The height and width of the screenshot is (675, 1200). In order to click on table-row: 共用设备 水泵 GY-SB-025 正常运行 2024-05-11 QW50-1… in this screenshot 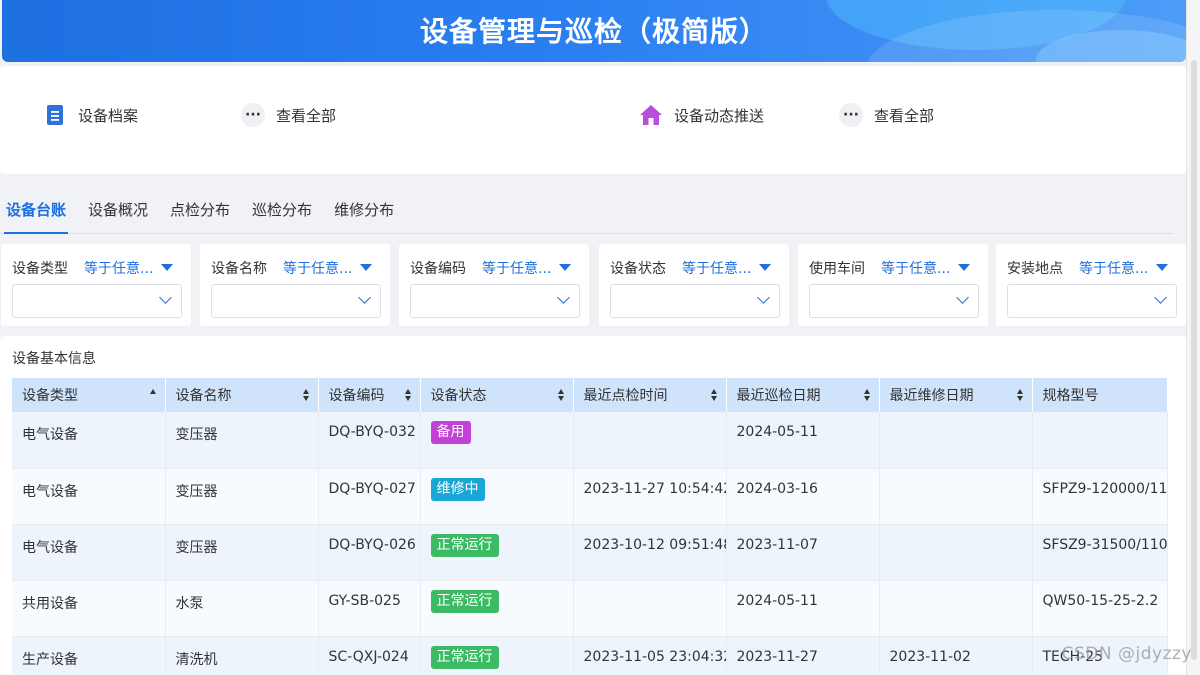, I will do `click(590, 608)`.